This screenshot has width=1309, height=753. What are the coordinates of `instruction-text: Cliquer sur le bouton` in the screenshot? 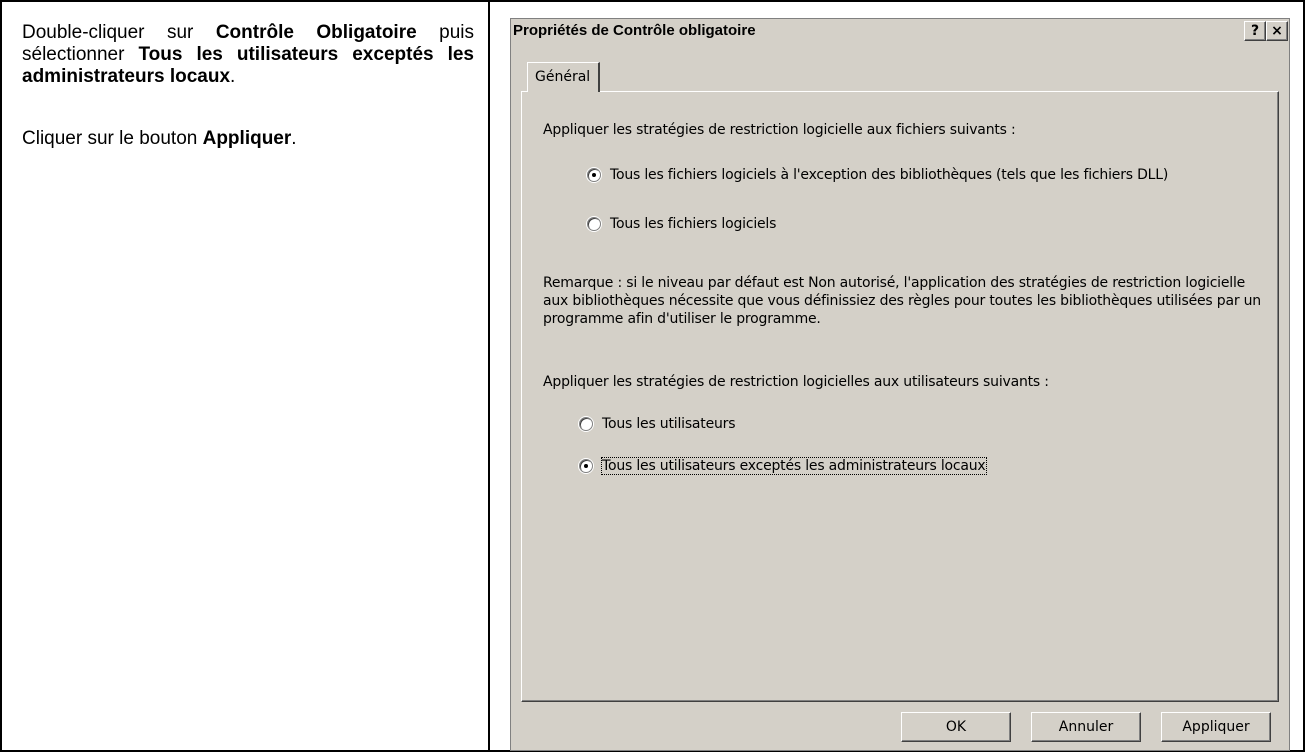 It's located at (112, 138).